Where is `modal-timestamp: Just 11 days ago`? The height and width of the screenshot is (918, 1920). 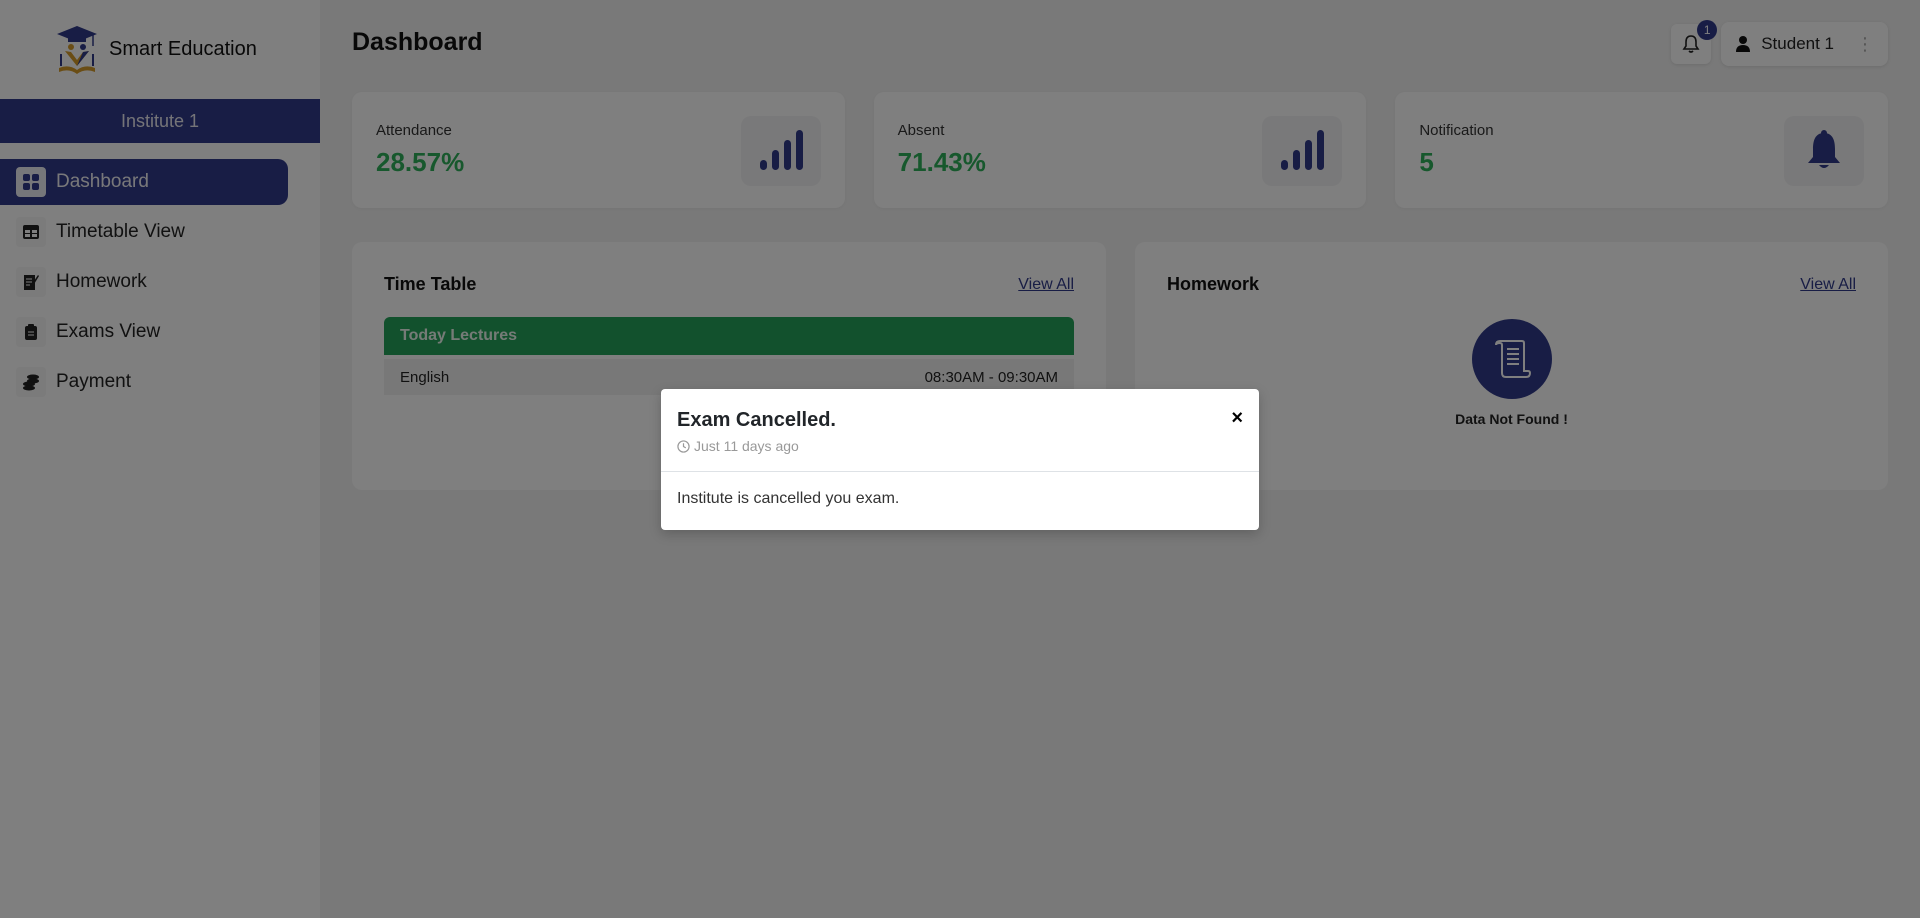 modal-timestamp: Just 11 days ago is located at coordinates (960, 446).